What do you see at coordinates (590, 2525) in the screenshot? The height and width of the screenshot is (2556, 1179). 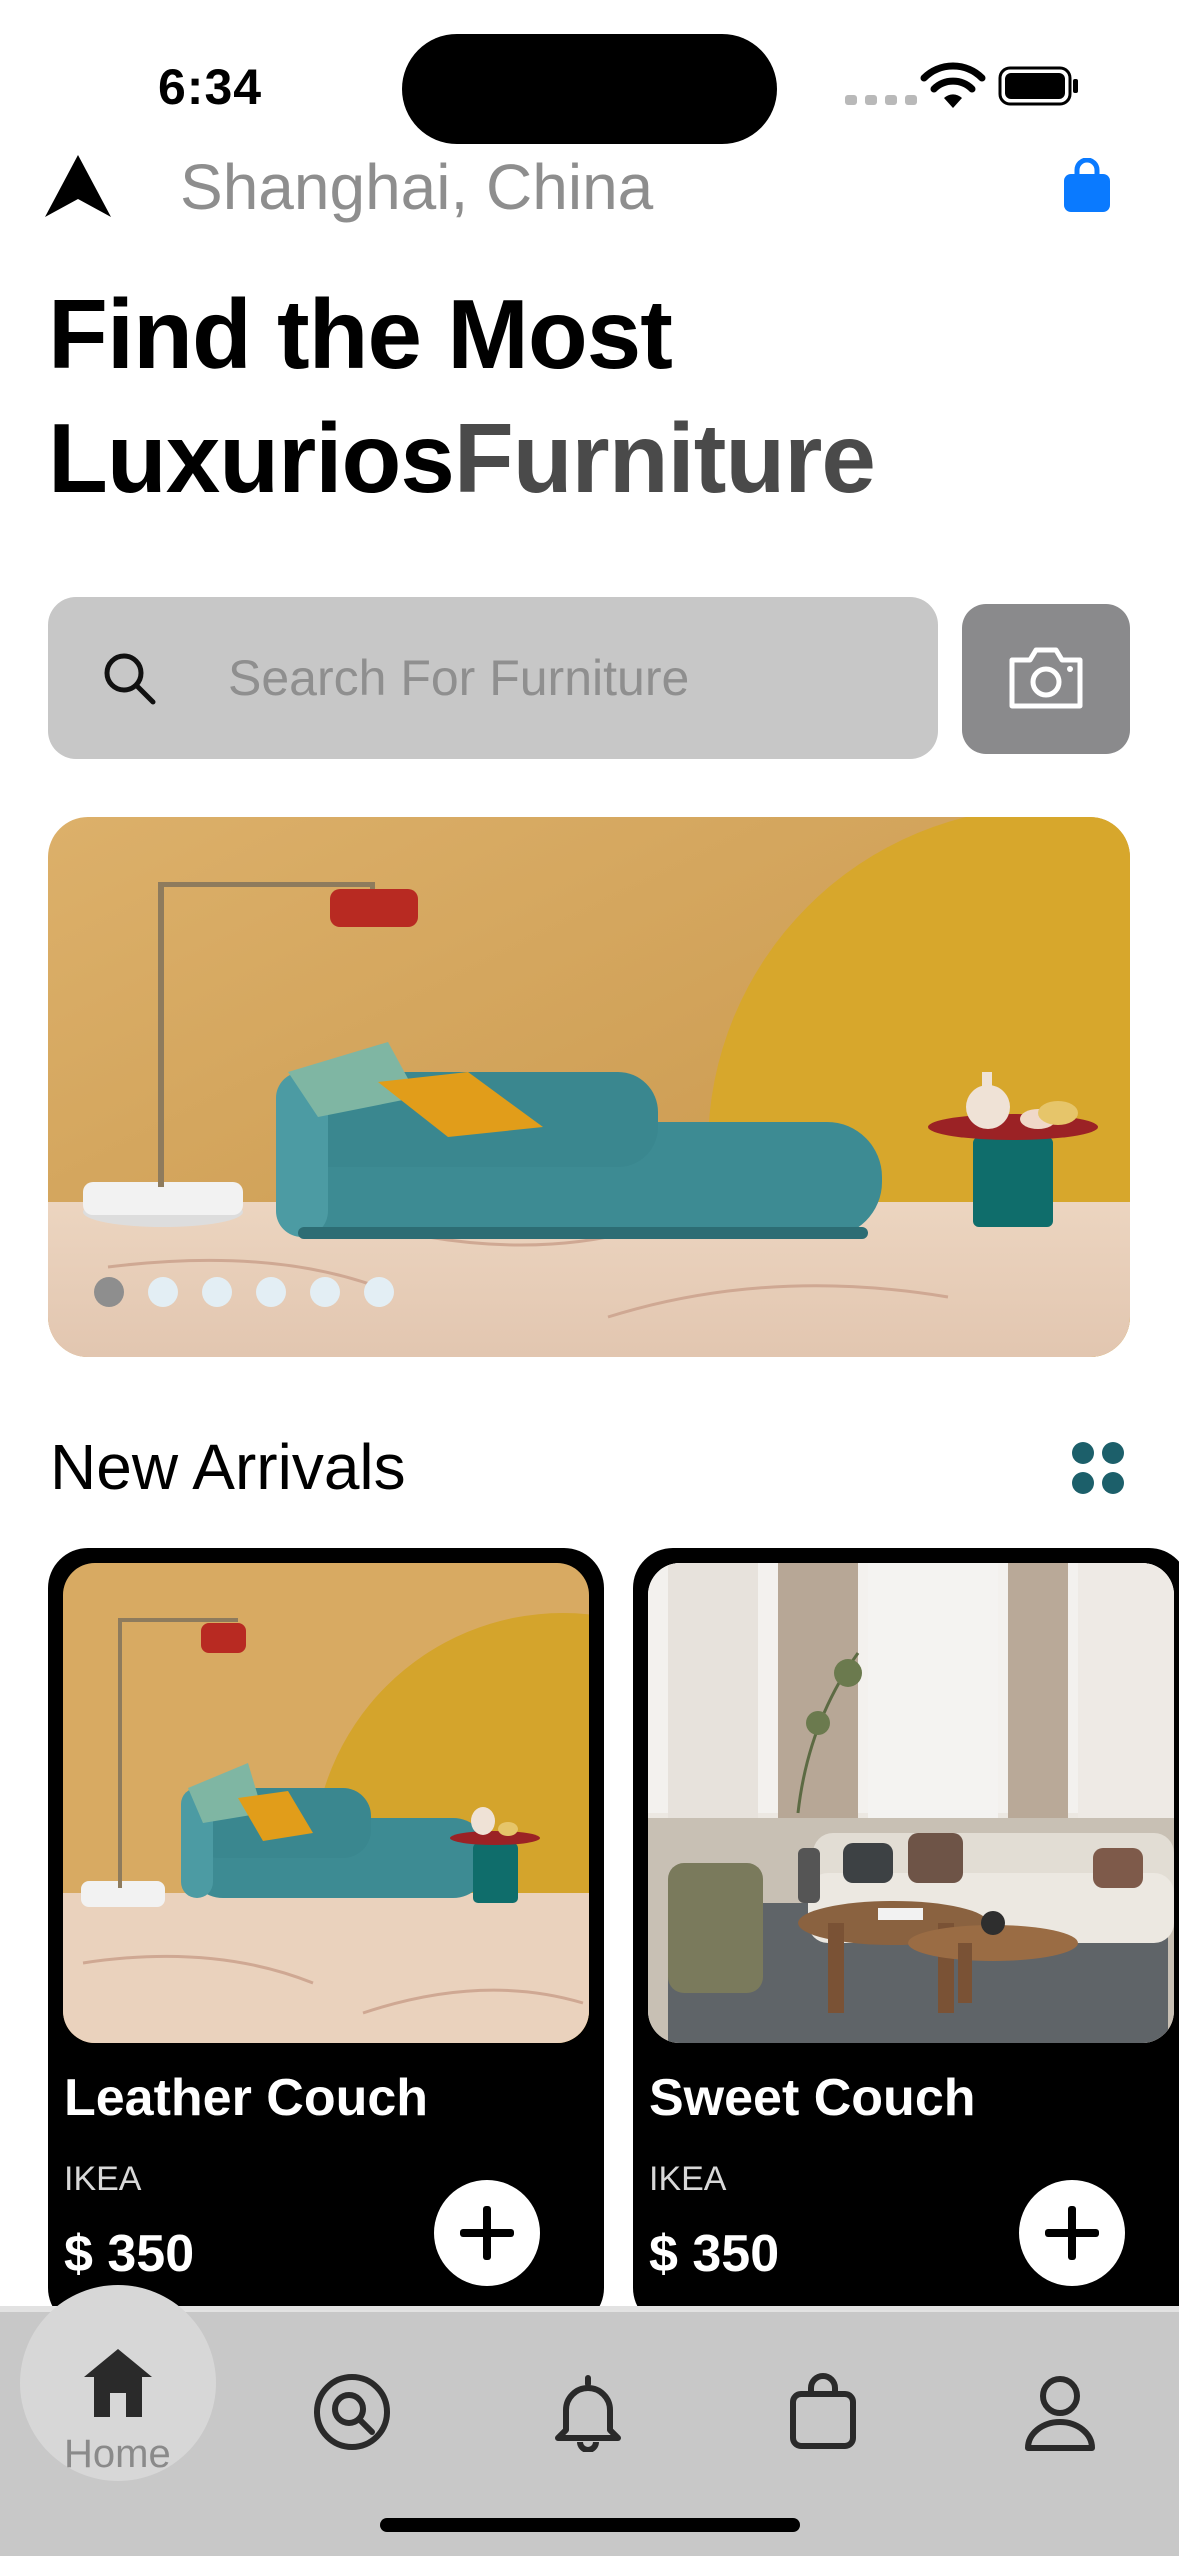 I see `home-indicator` at bounding box center [590, 2525].